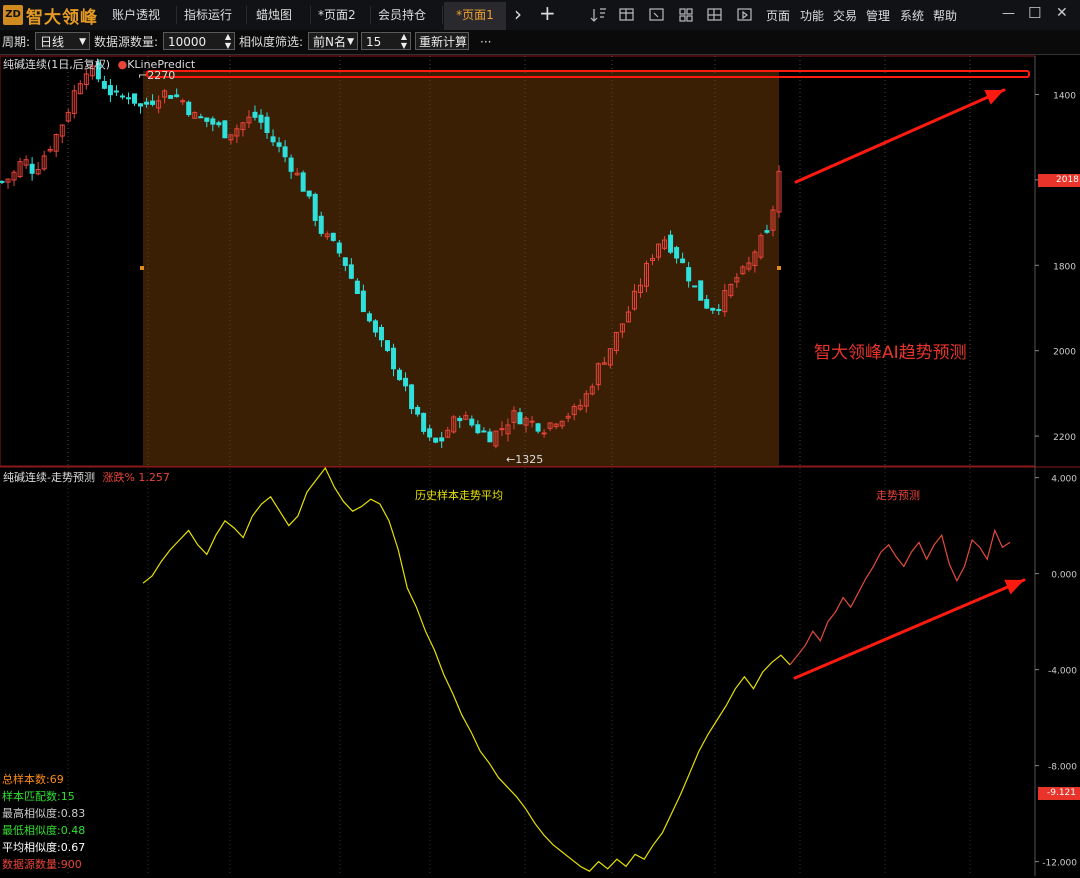  I want to click on period-value: 日线, so click(52, 42).